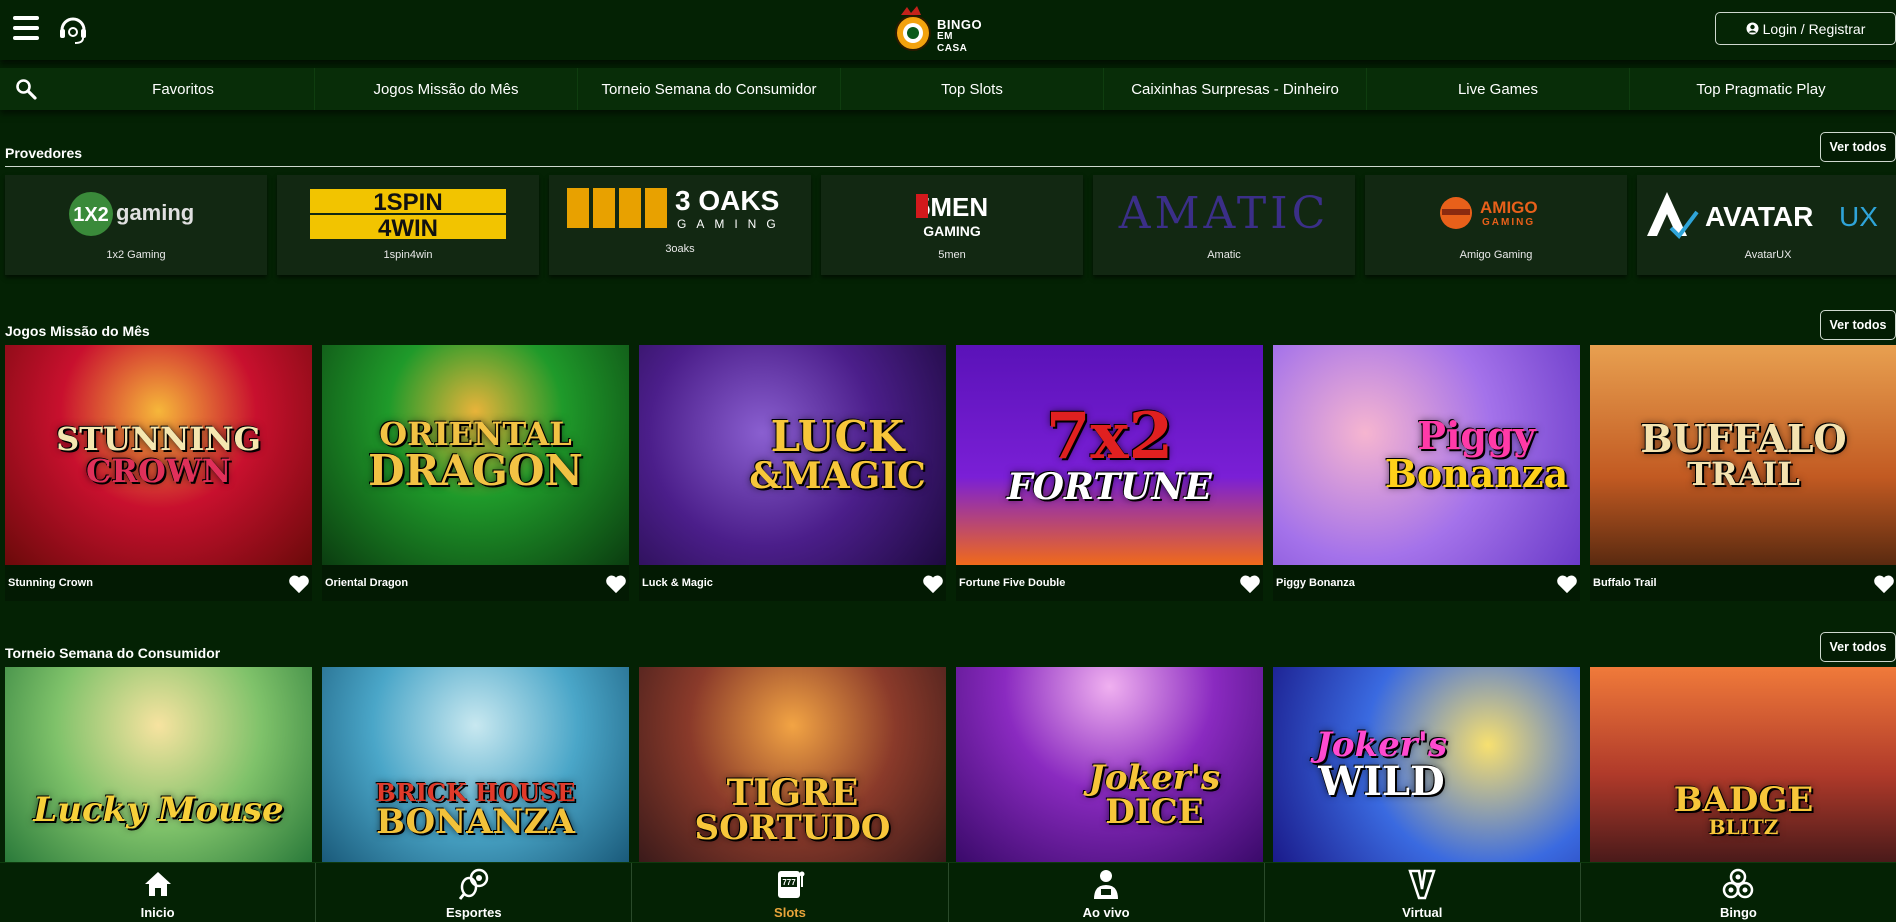 This screenshot has width=1896, height=922. I want to click on game-card: LUCK &MAGIC Luck & Magic, so click(792, 473).